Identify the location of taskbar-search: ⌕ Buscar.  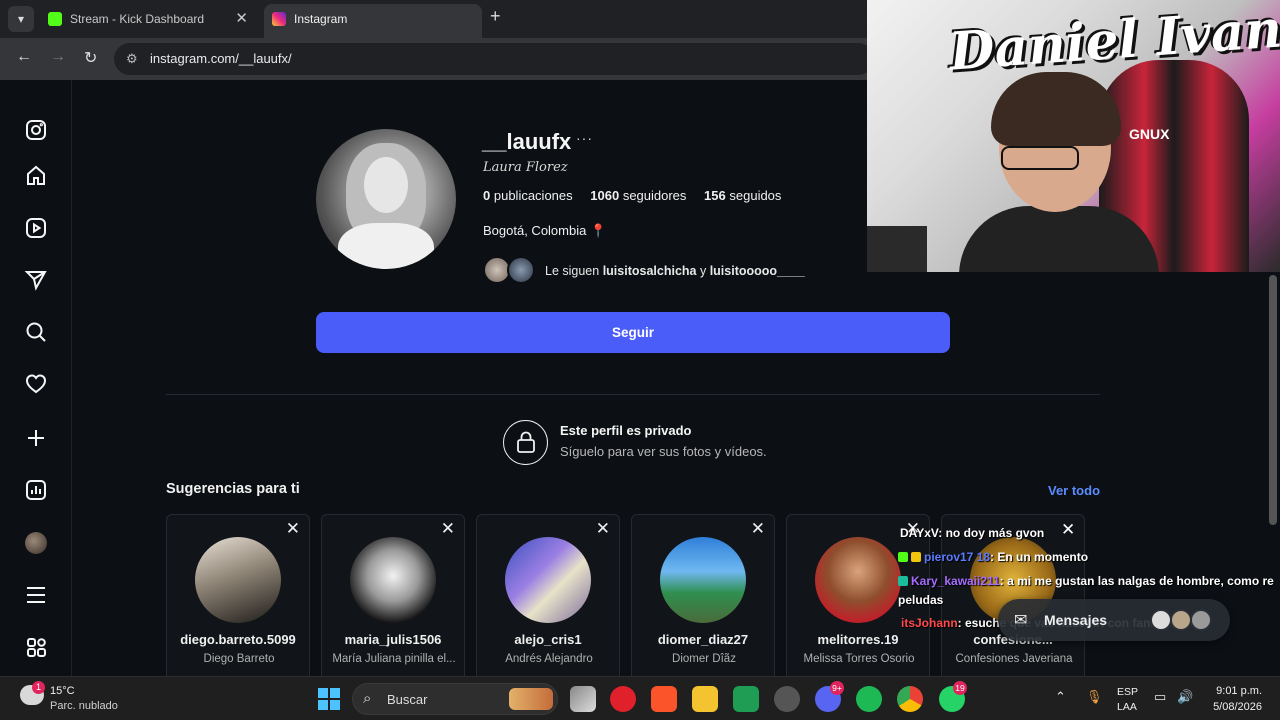
(455, 699).